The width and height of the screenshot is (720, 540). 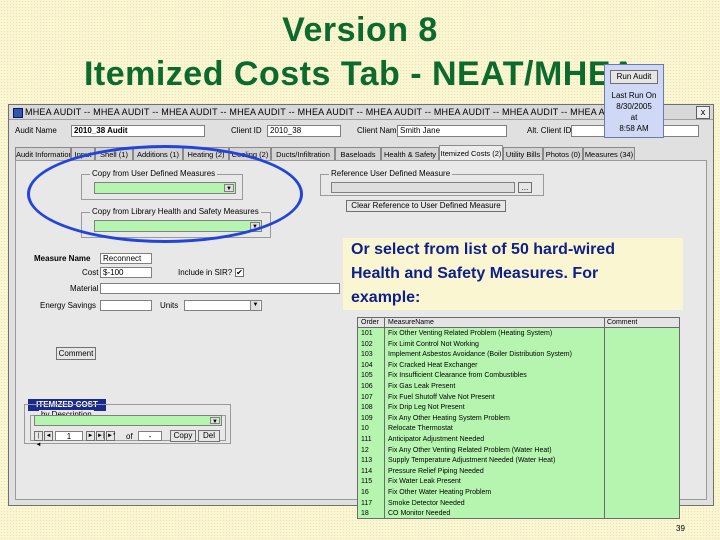 What do you see at coordinates (370, 322) in the screenshot?
I see `col-order: Order` at bounding box center [370, 322].